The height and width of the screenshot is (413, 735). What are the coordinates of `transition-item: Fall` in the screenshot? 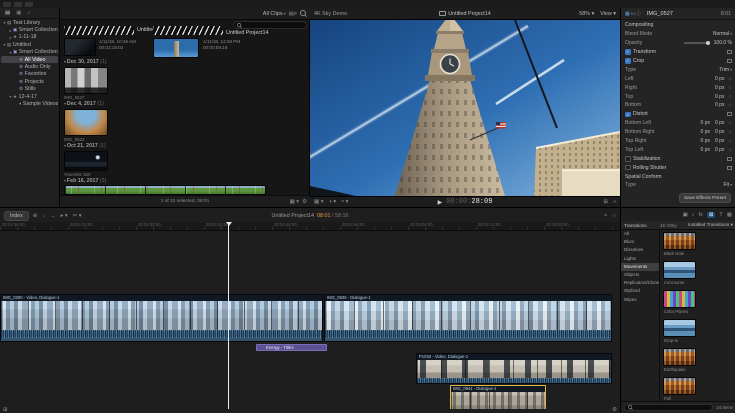 It's located at (681, 389).